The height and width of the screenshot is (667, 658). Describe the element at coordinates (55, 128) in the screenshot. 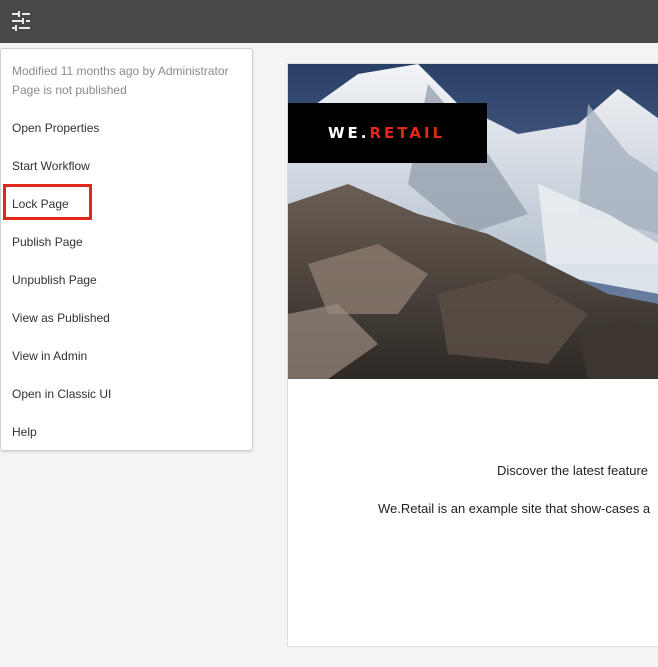

I see `menu-item-open-properties: Open Properties` at that location.